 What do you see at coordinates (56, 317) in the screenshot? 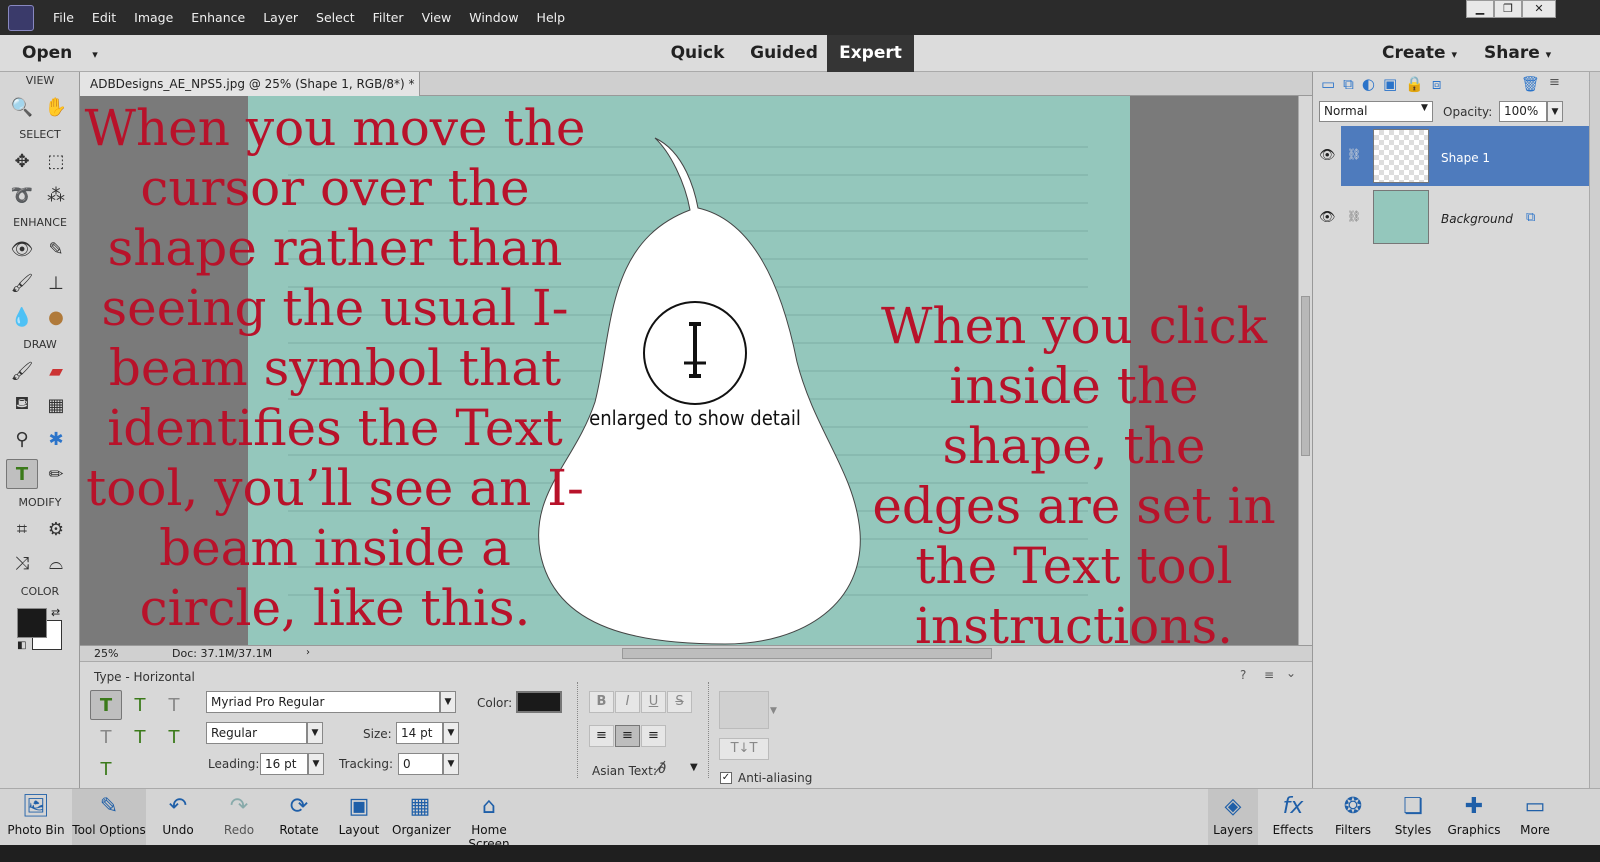
I see `sponge-icon: ●` at bounding box center [56, 317].